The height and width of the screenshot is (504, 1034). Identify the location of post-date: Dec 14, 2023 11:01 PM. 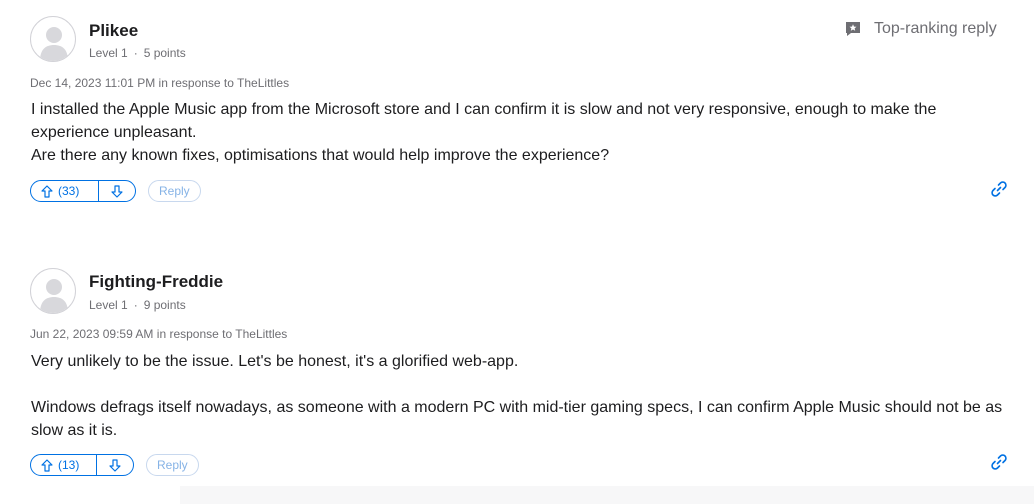
(92, 83).